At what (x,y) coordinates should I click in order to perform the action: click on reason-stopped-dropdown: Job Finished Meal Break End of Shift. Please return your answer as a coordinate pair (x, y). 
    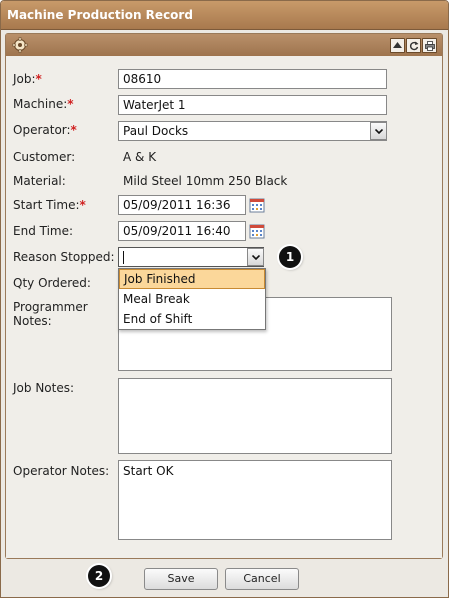
    Looking at the image, I should click on (192, 299).